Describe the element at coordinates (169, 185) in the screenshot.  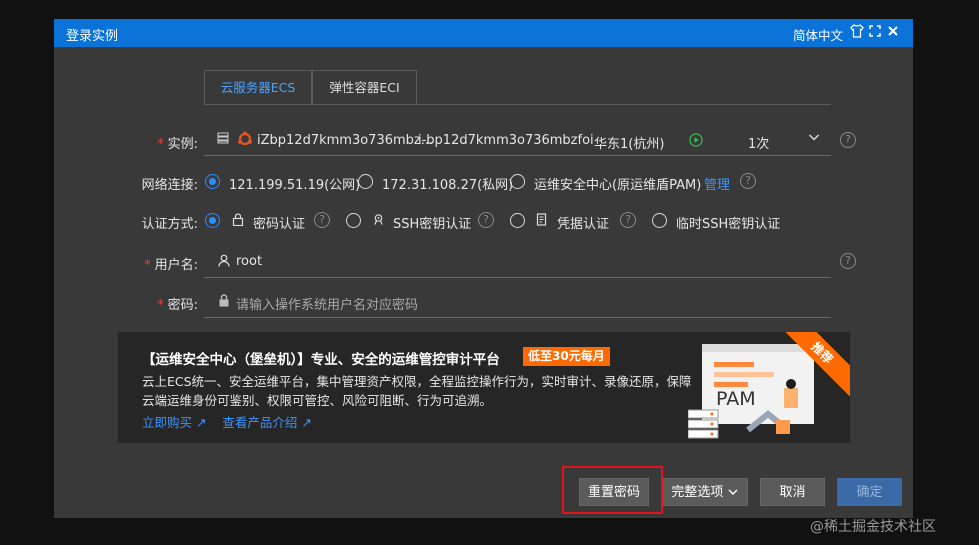
I see `network-label: 网络连接:` at that location.